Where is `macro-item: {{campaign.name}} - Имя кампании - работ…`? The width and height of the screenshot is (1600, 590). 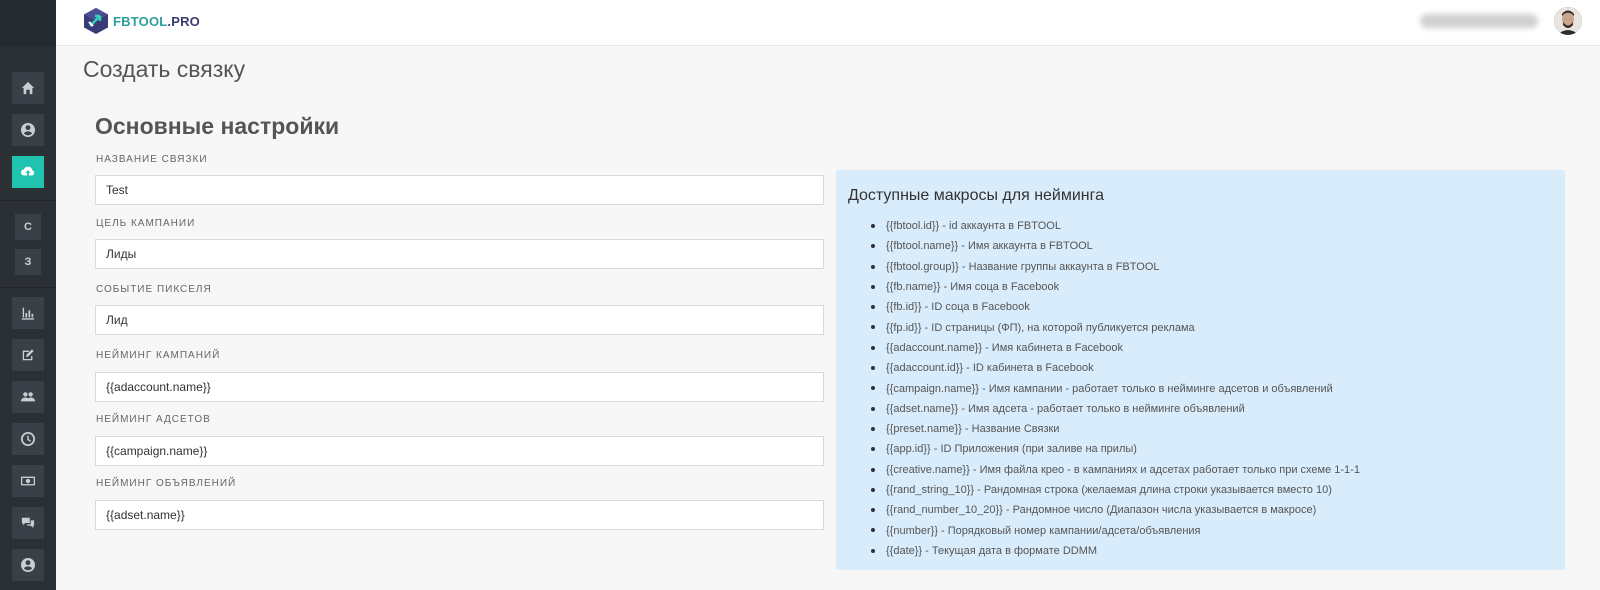 macro-item: {{campaign.name}} - Имя кампании - работ… is located at coordinates (1098, 388).